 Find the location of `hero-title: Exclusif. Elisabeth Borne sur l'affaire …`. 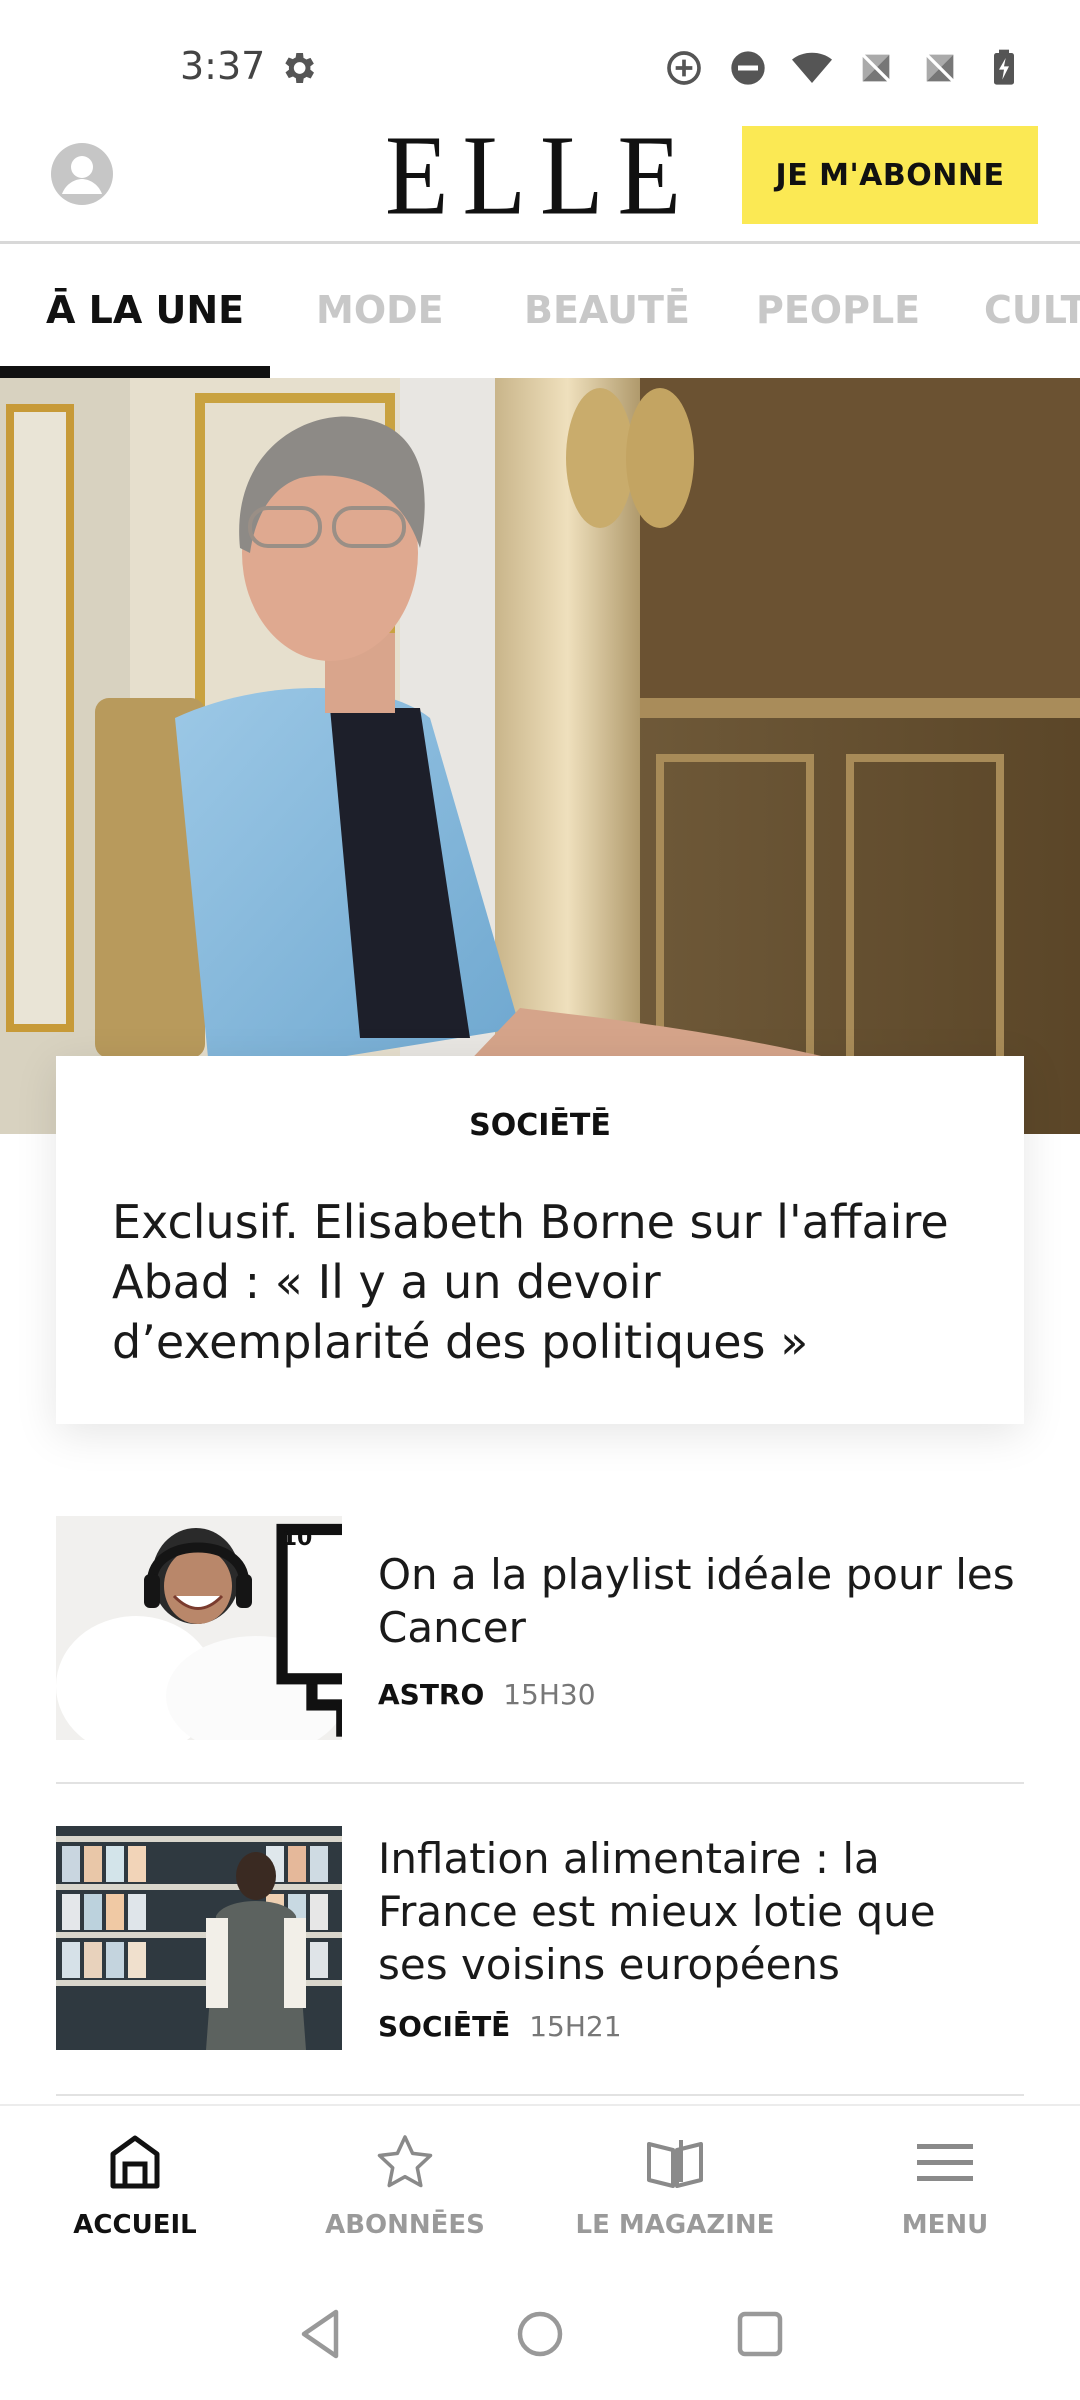

hero-title: Exclusif. Elisabeth Borne sur l'affaire … is located at coordinates (552, 1282).